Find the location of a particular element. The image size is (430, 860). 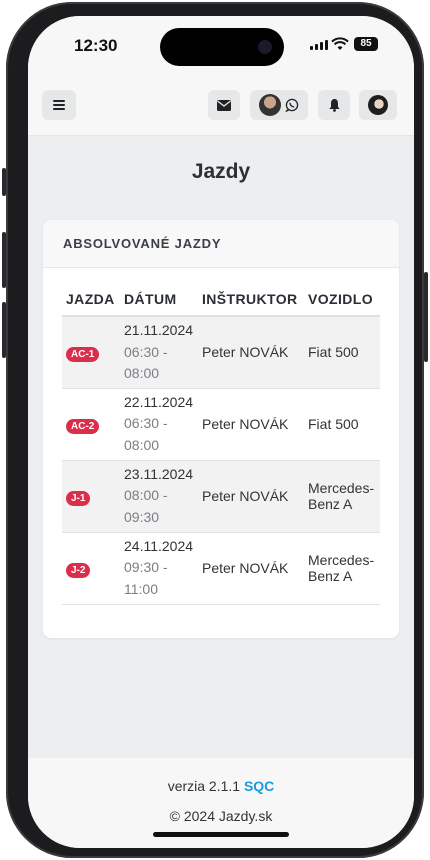

ride-time-from: 08:00 - is located at coordinates (146, 495).